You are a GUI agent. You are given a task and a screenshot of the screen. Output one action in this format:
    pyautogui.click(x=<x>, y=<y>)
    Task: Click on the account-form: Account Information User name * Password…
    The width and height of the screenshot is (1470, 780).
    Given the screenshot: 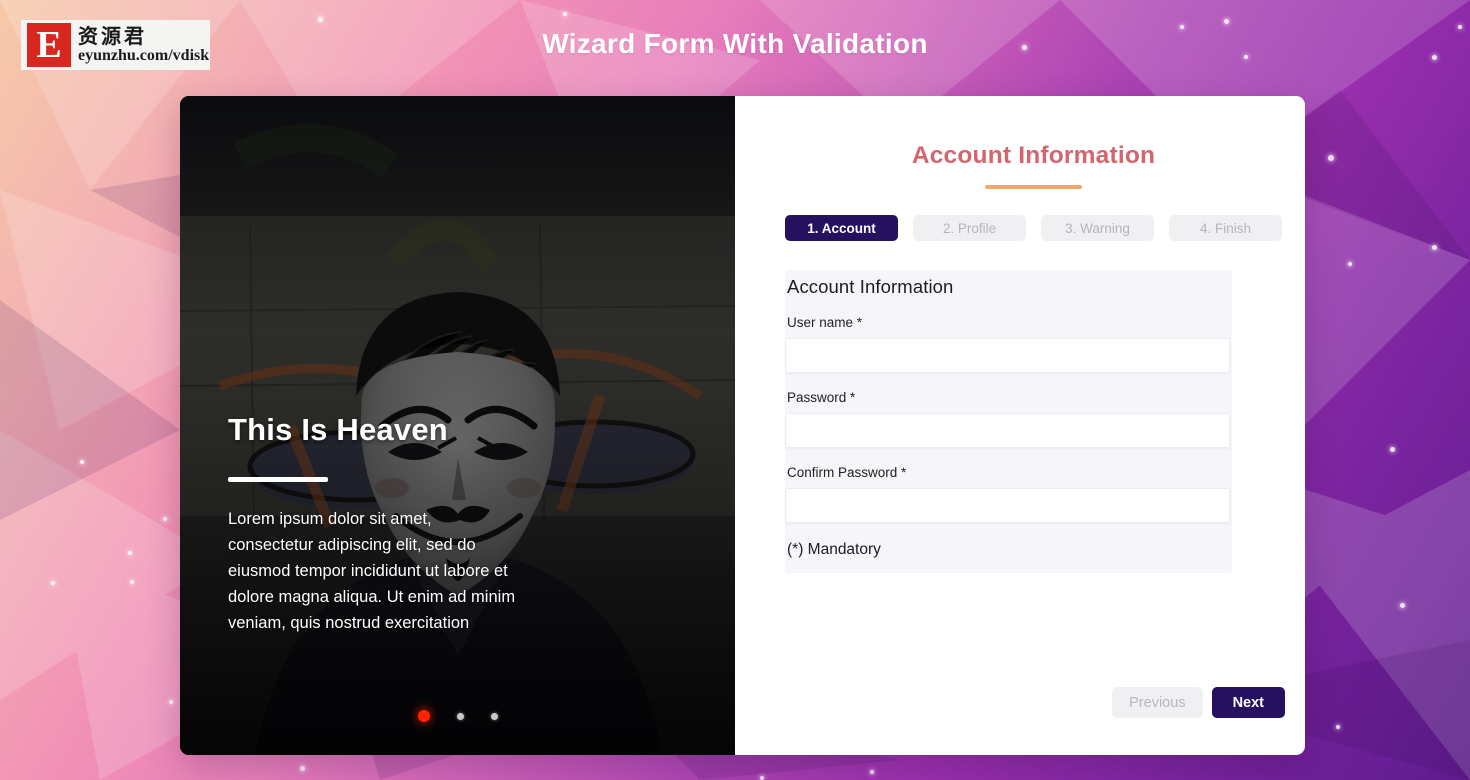 What is the action you would take?
    pyautogui.click(x=1008, y=421)
    